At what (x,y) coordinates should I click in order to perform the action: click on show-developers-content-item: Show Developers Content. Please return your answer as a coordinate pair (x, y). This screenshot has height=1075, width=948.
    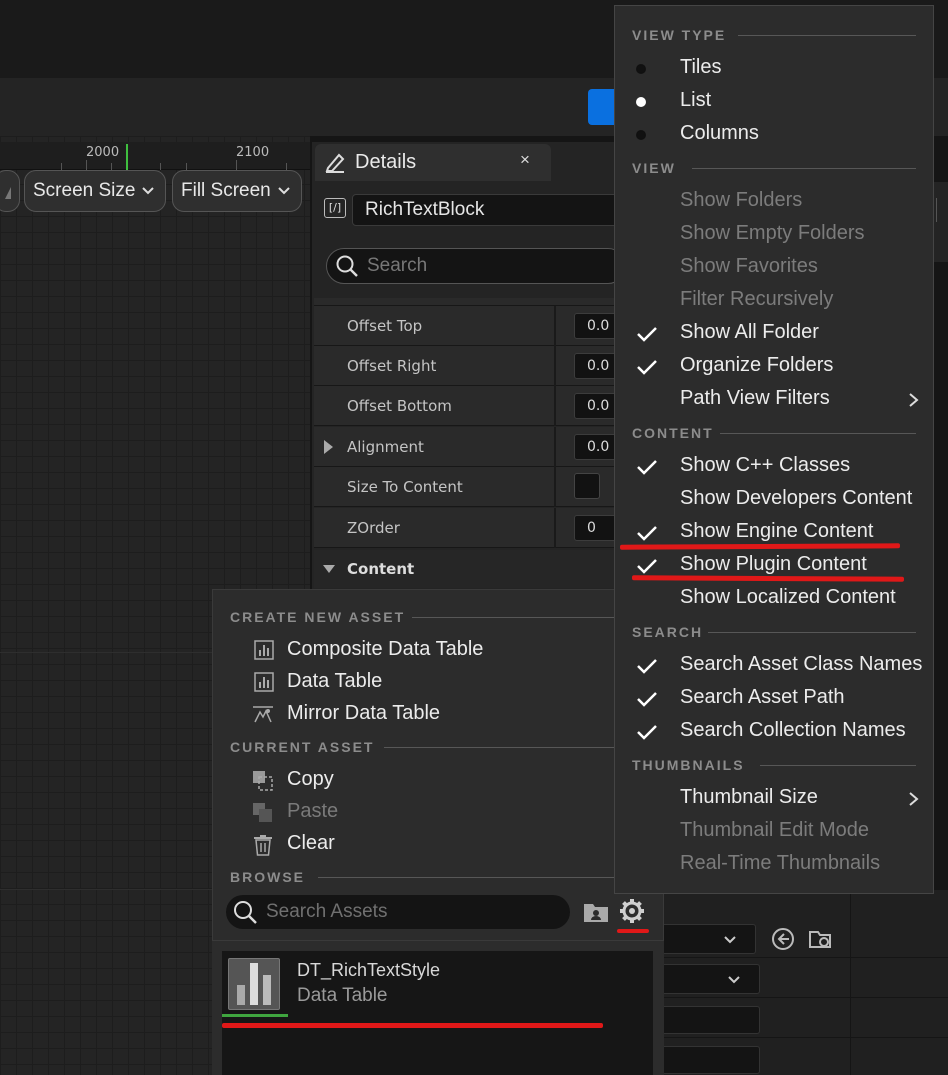
    Looking at the image, I should click on (796, 498).